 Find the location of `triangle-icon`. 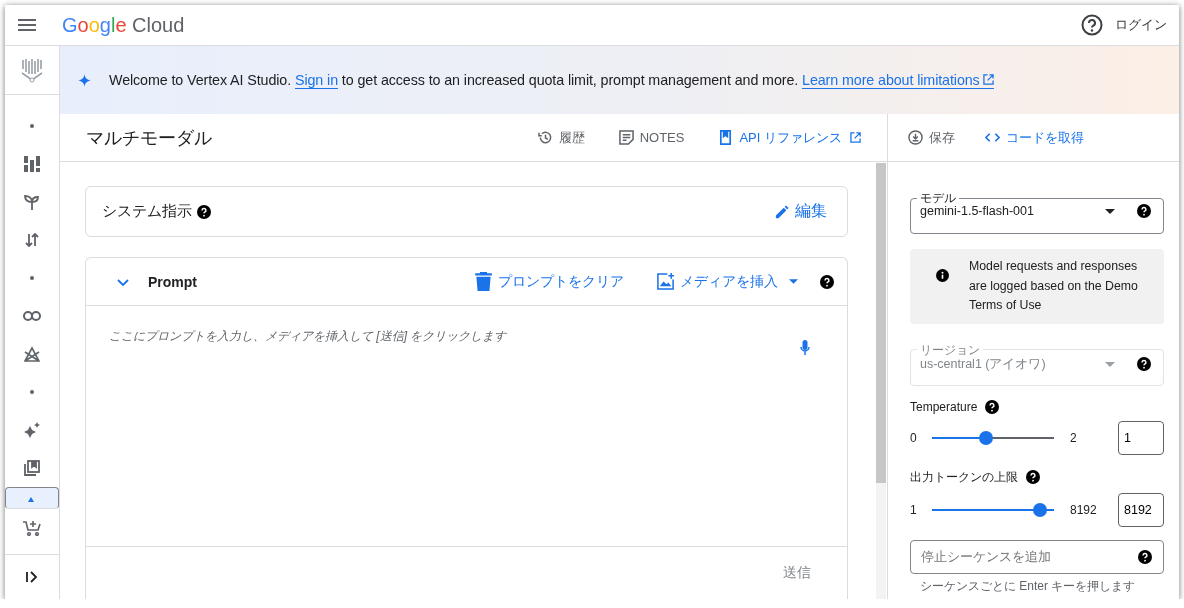

triangle-icon is located at coordinates (30, 499).